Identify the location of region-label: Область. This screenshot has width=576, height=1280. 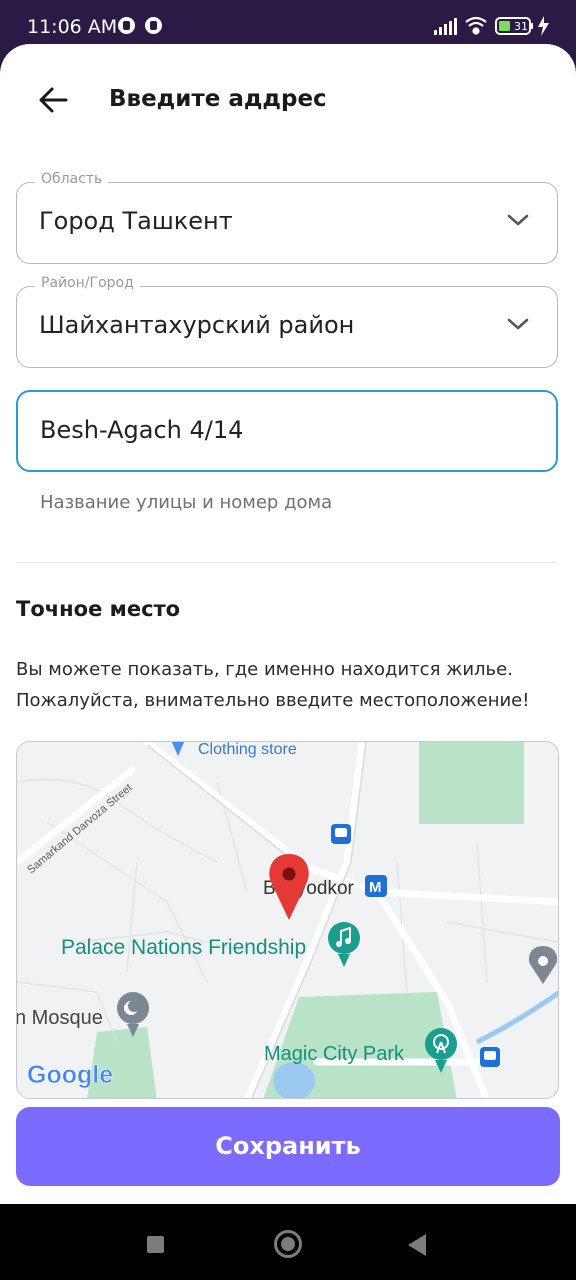
(72, 179).